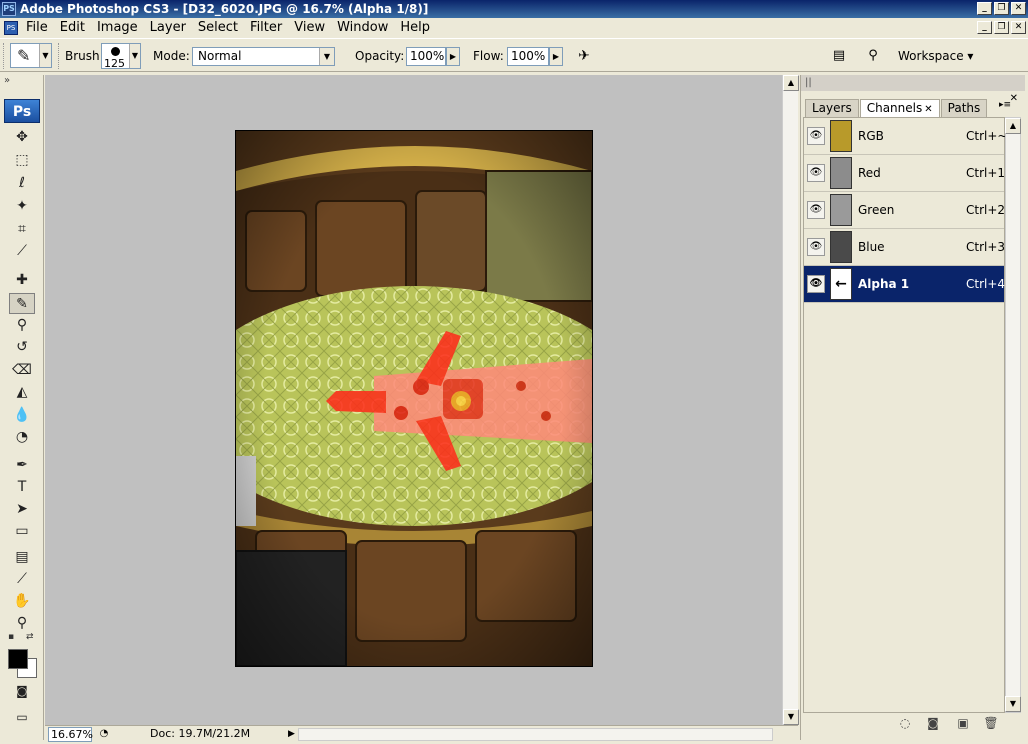 This screenshot has width=1028, height=744. What do you see at coordinates (293, 734) in the screenshot?
I see `status-menu-arrow-icon: ▶` at bounding box center [293, 734].